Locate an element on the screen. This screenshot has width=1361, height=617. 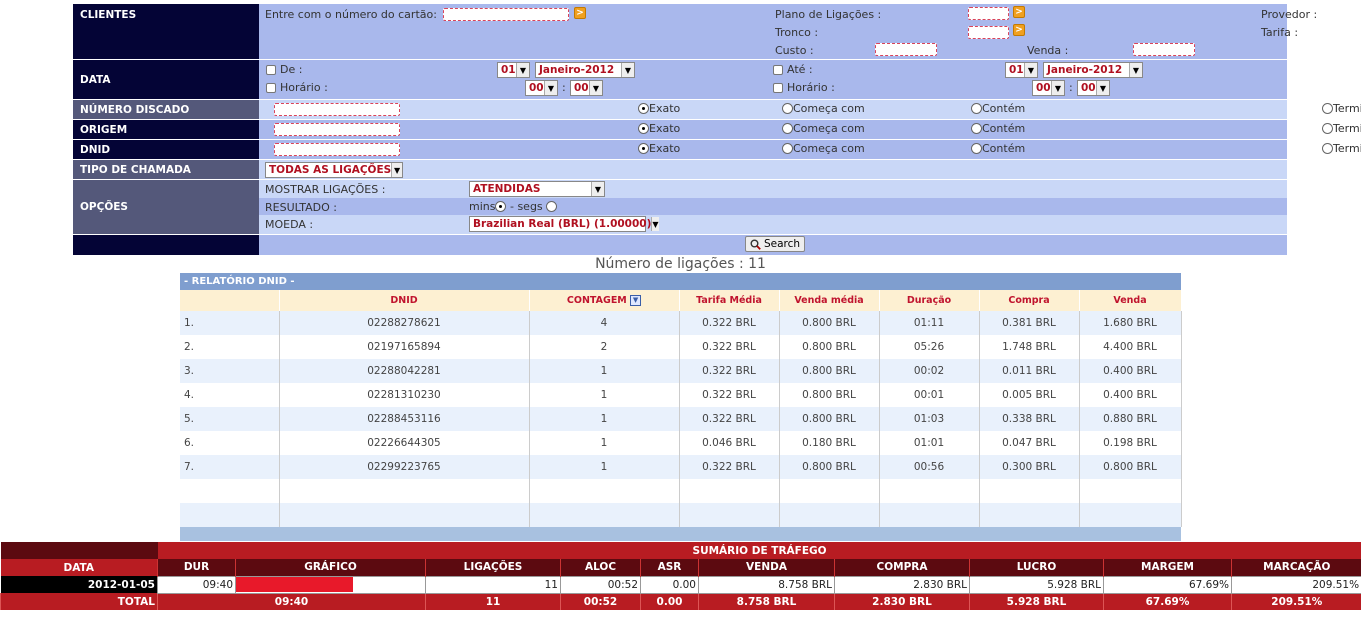
plano-input is located at coordinates (988, 13).